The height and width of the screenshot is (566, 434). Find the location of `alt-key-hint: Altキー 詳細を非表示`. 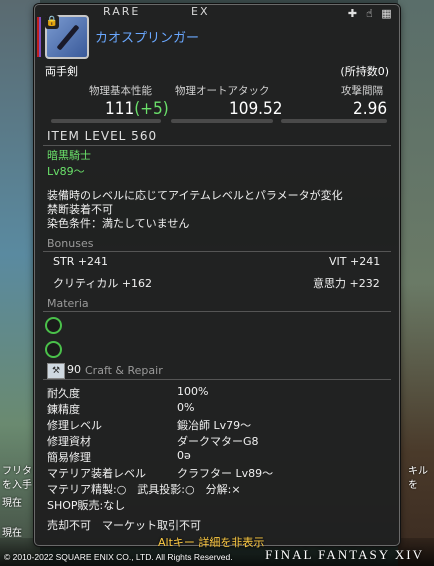

alt-key-hint: Altキー 詳細を非表示 is located at coordinates (211, 542).